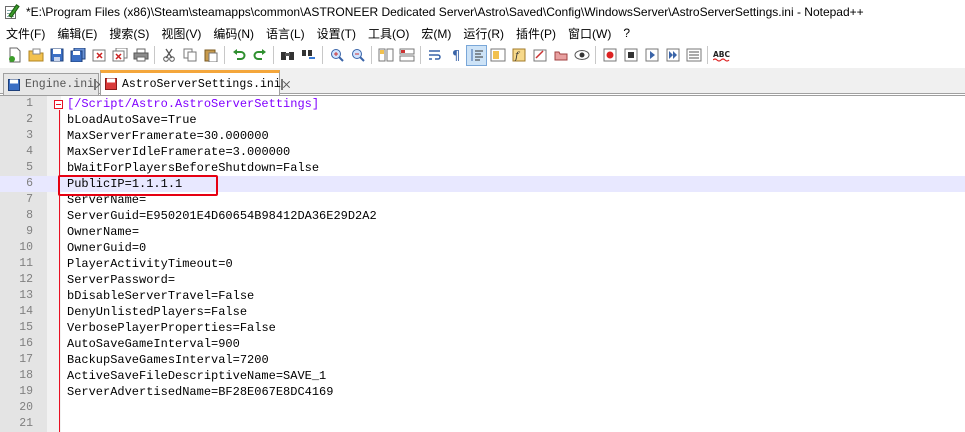 The height and width of the screenshot is (432, 965). I want to click on paste-icon, so click(210, 55).